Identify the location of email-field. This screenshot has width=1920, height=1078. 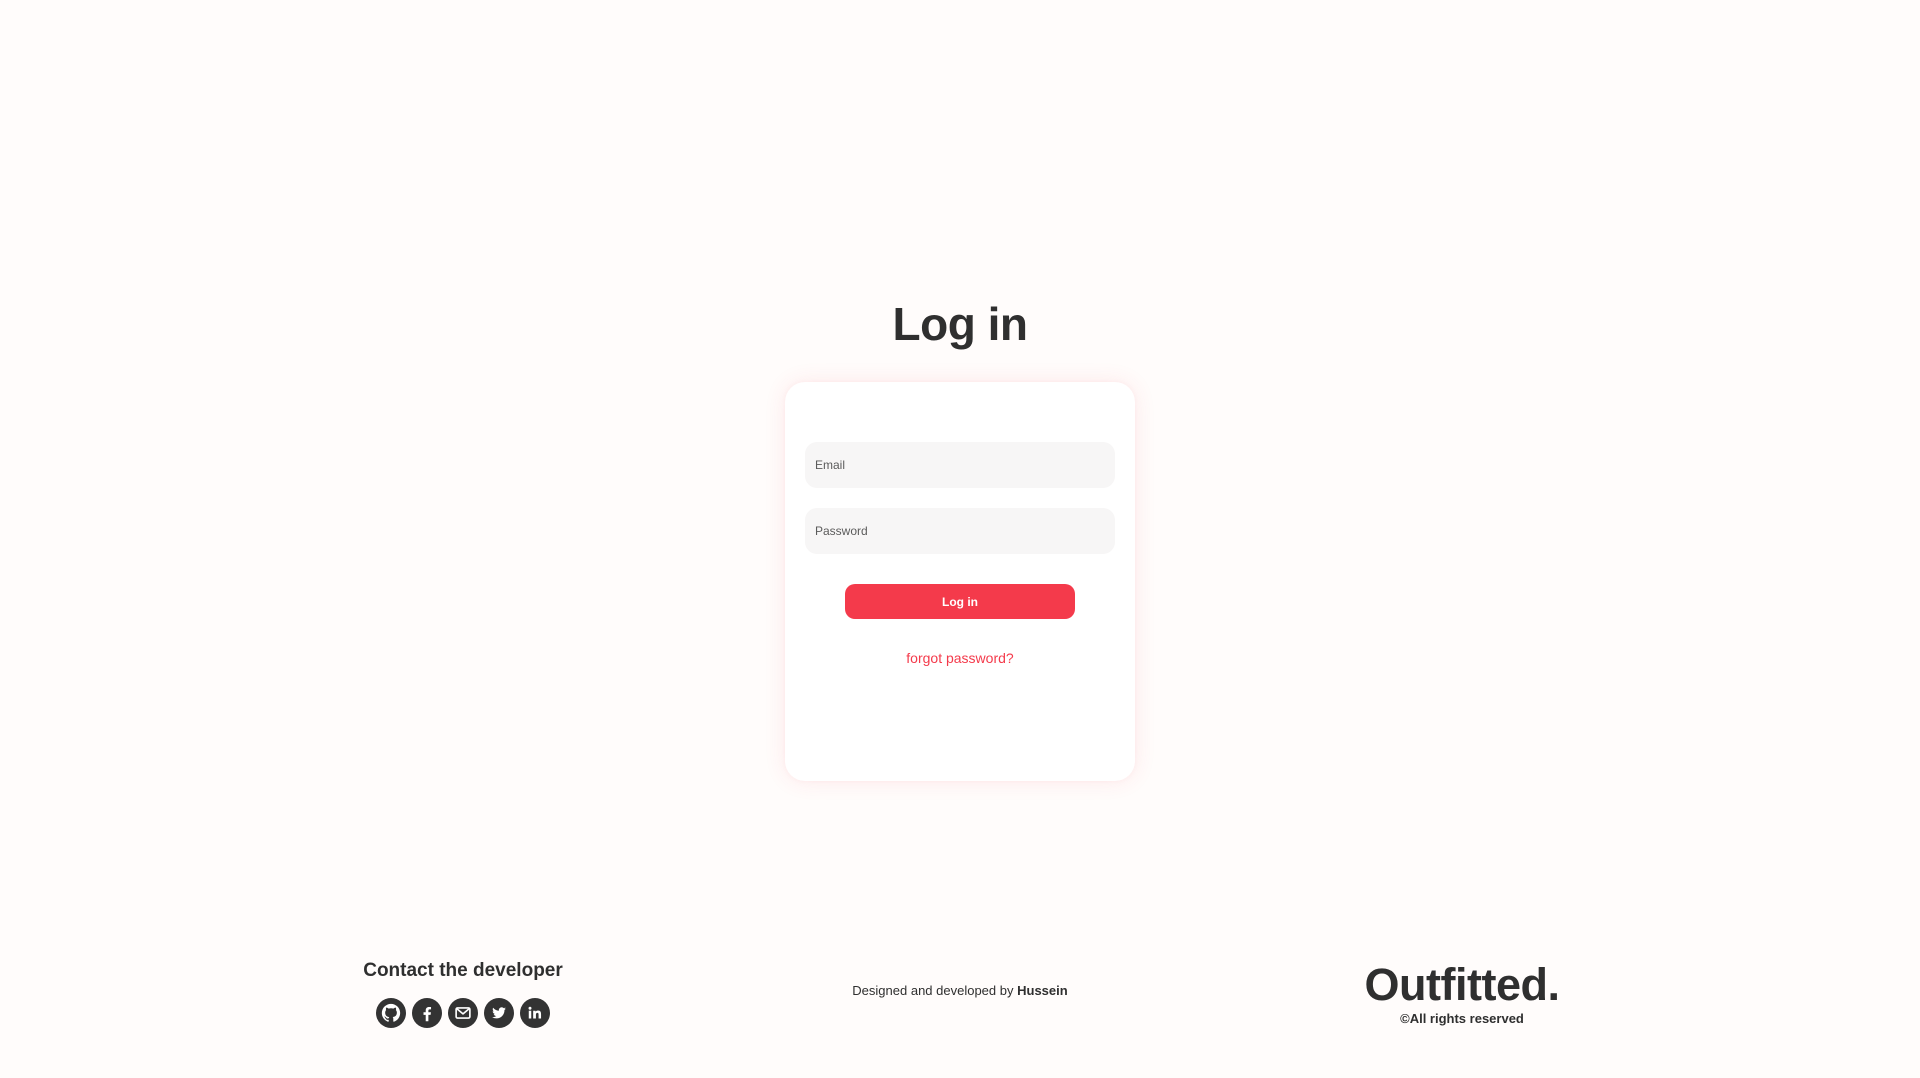
(960, 465).